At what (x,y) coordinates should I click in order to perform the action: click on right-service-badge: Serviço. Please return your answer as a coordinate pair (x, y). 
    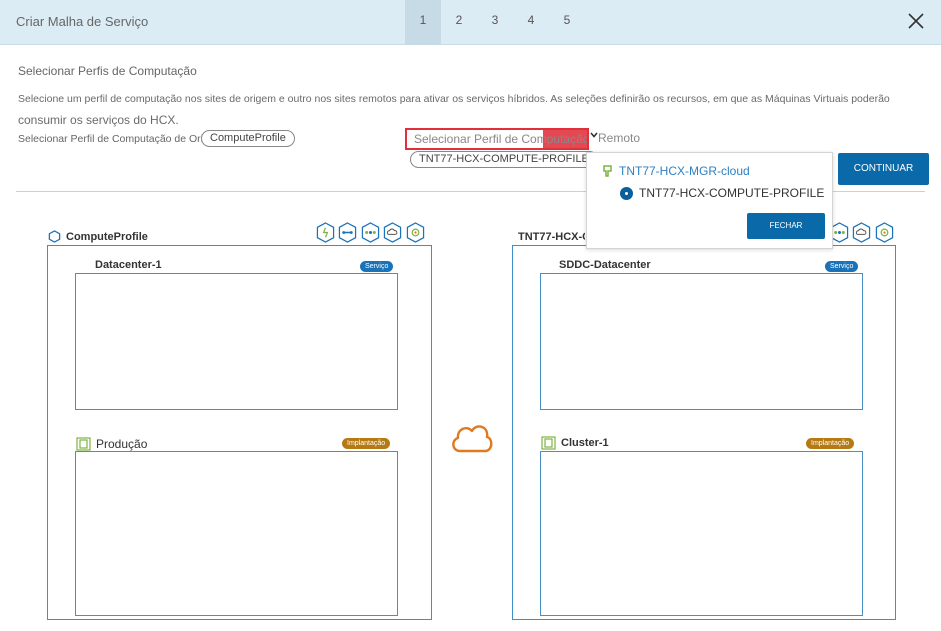
    Looking at the image, I should click on (842, 266).